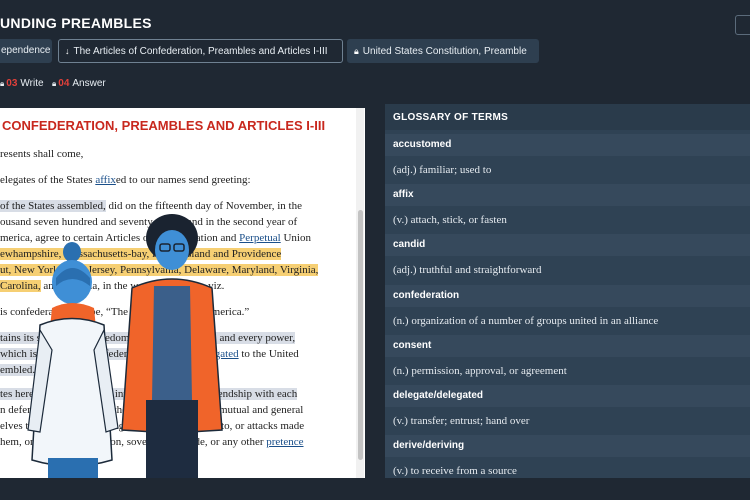  I want to click on glossary-term: confederation, so click(567, 296).